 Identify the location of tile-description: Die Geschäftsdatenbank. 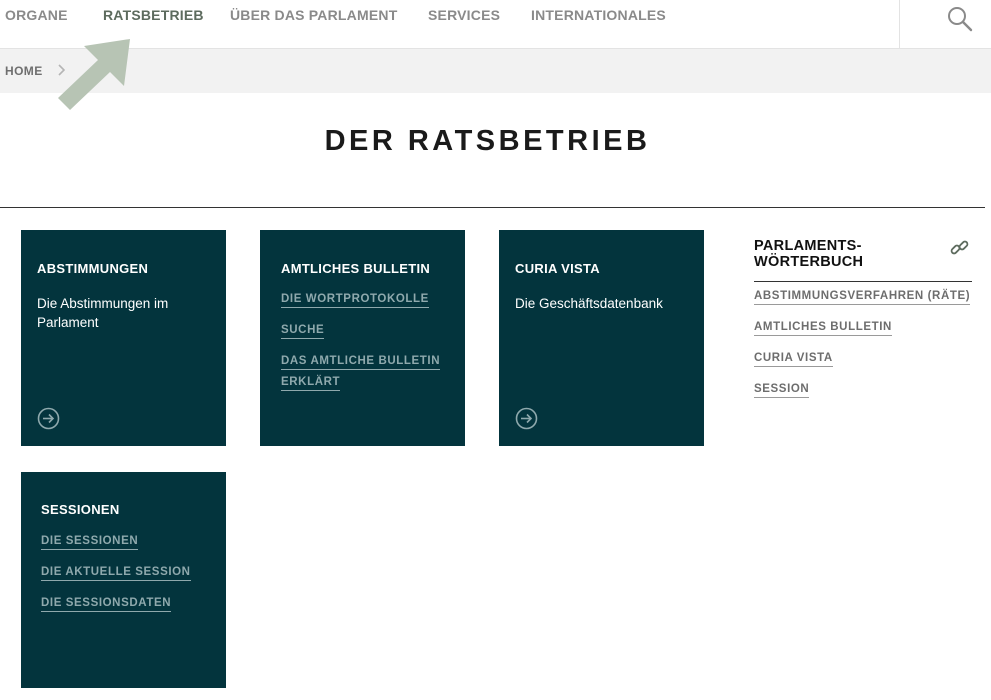
(589, 303).